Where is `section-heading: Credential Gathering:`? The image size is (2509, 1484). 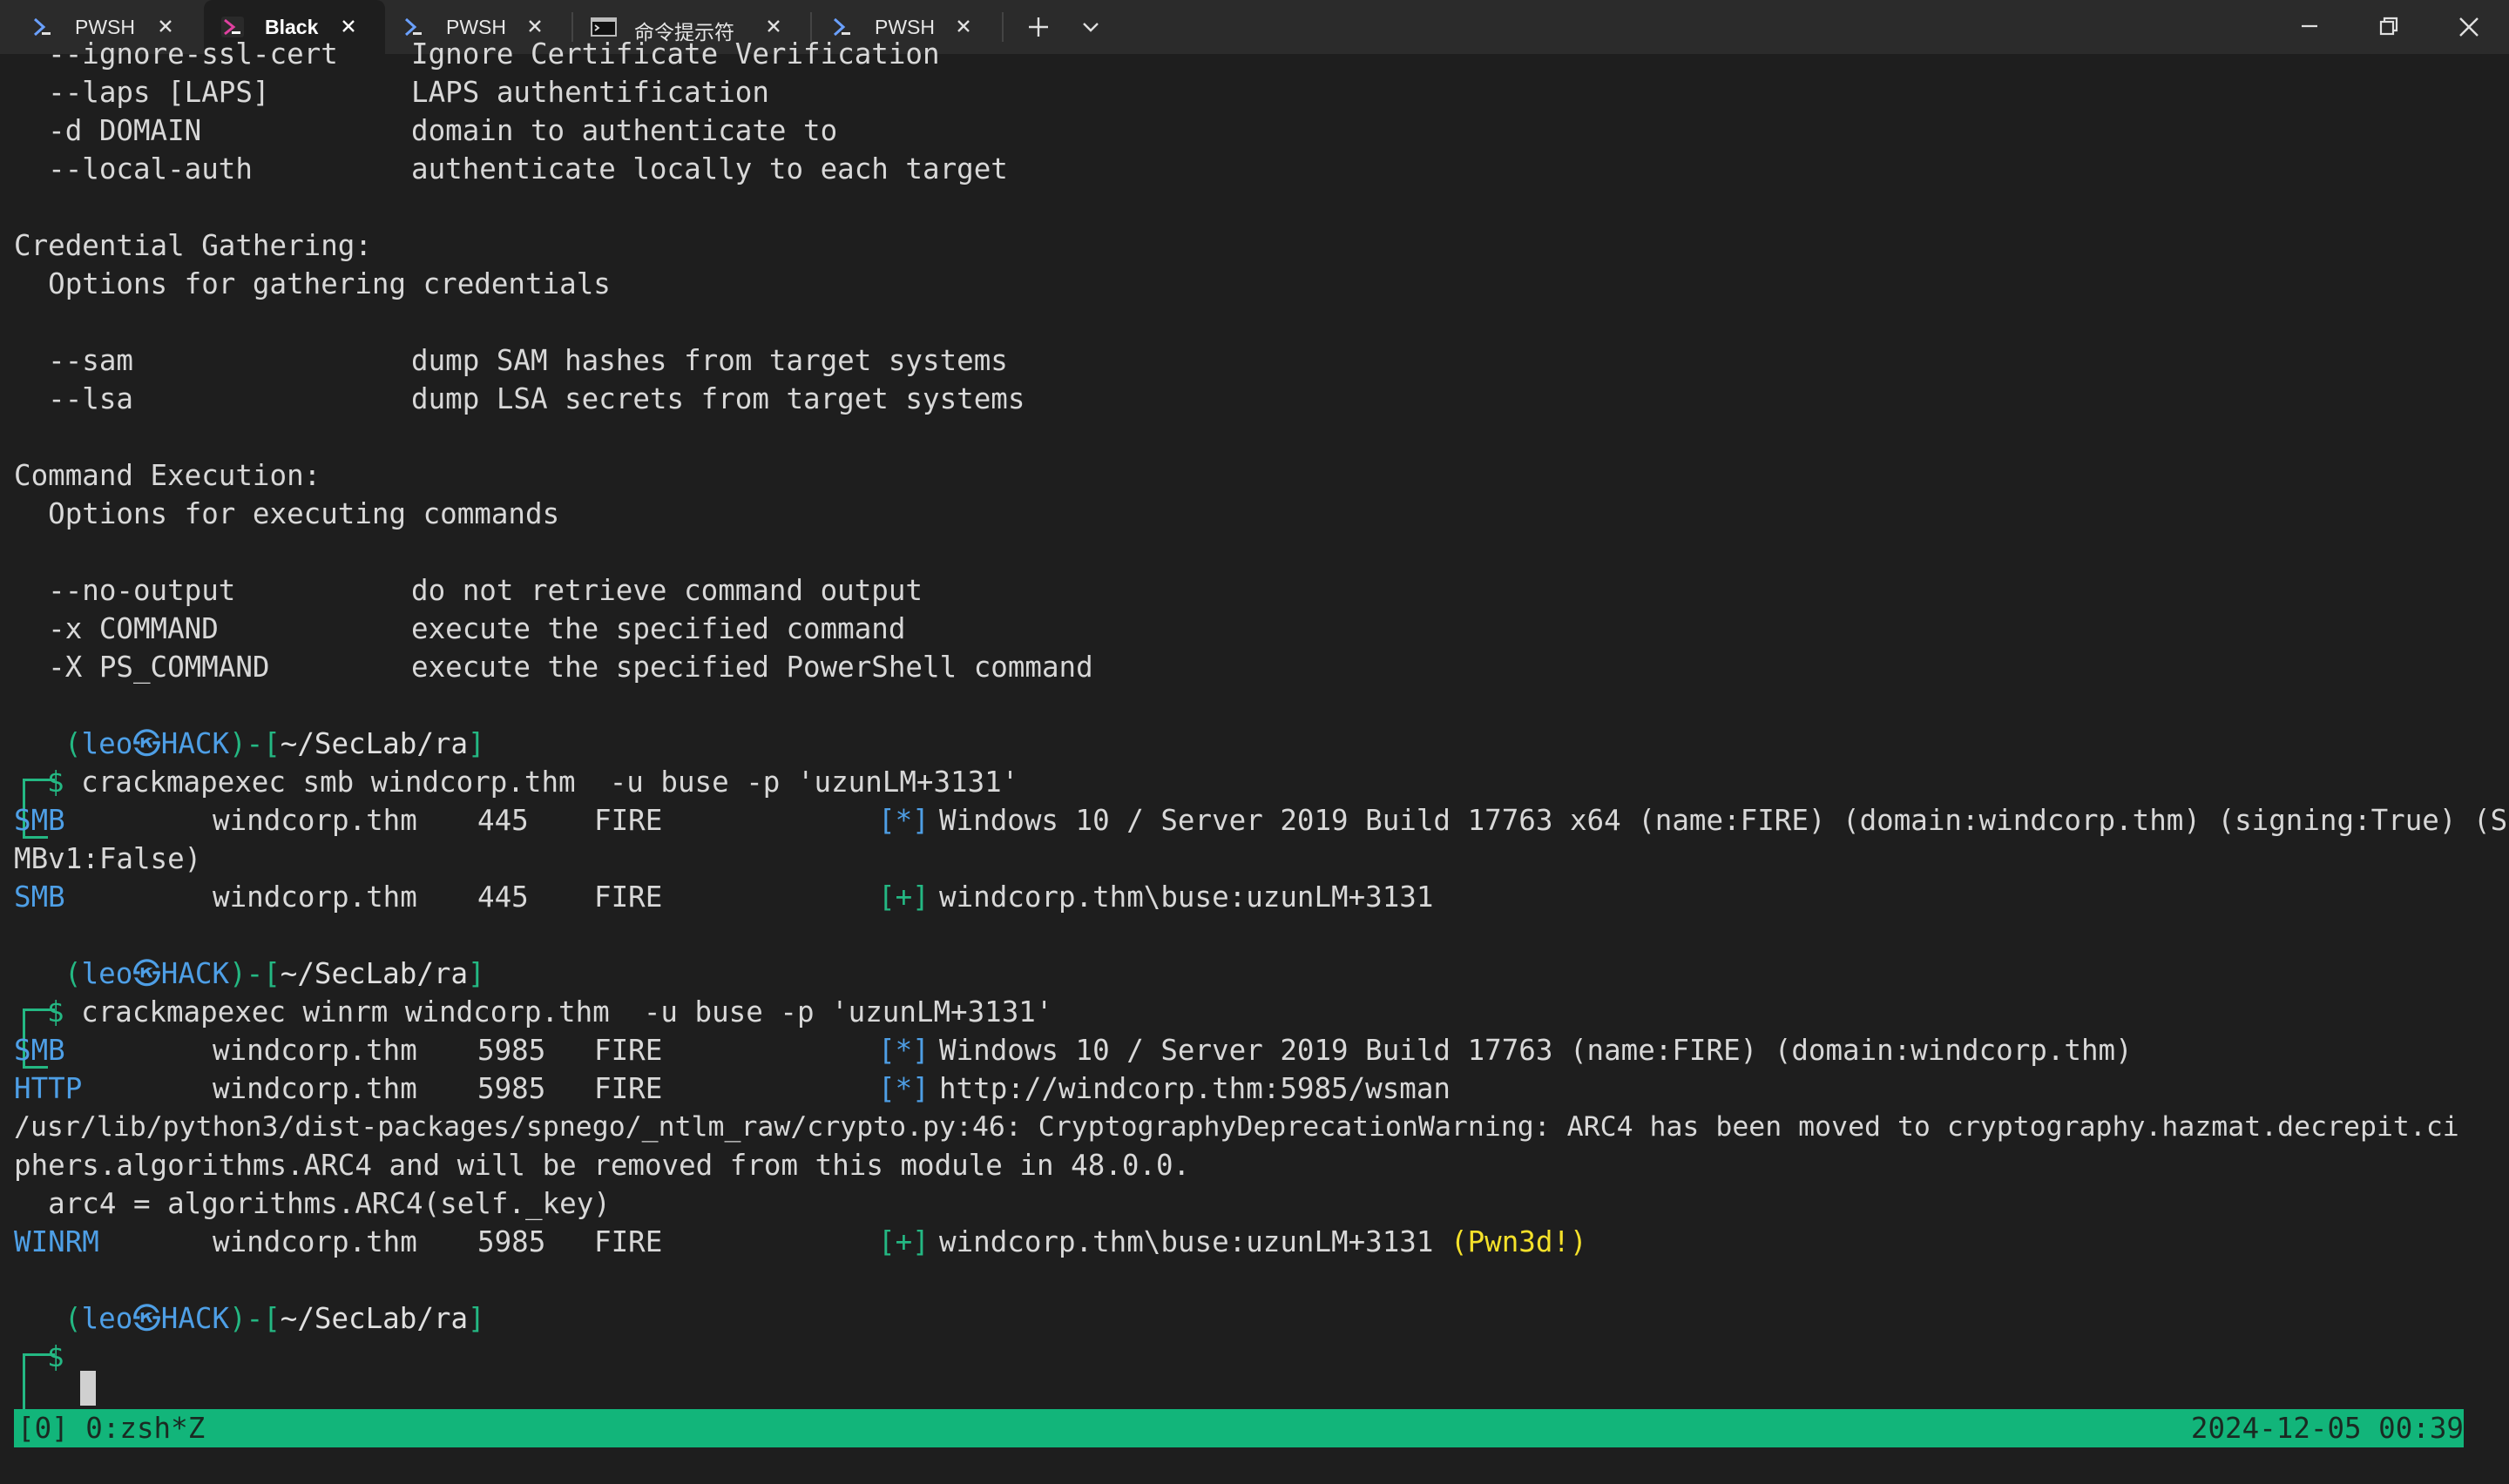
section-heading: Credential Gathering: is located at coordinates (193, 245).